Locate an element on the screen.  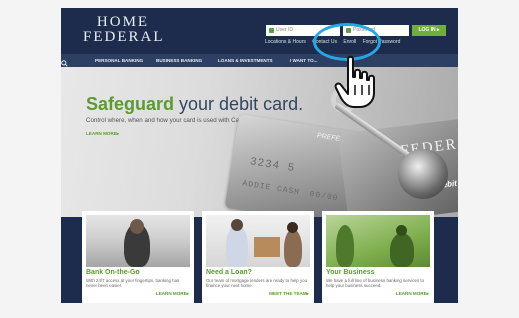
hand-pointer-icon is located at coordinates (354, 81).